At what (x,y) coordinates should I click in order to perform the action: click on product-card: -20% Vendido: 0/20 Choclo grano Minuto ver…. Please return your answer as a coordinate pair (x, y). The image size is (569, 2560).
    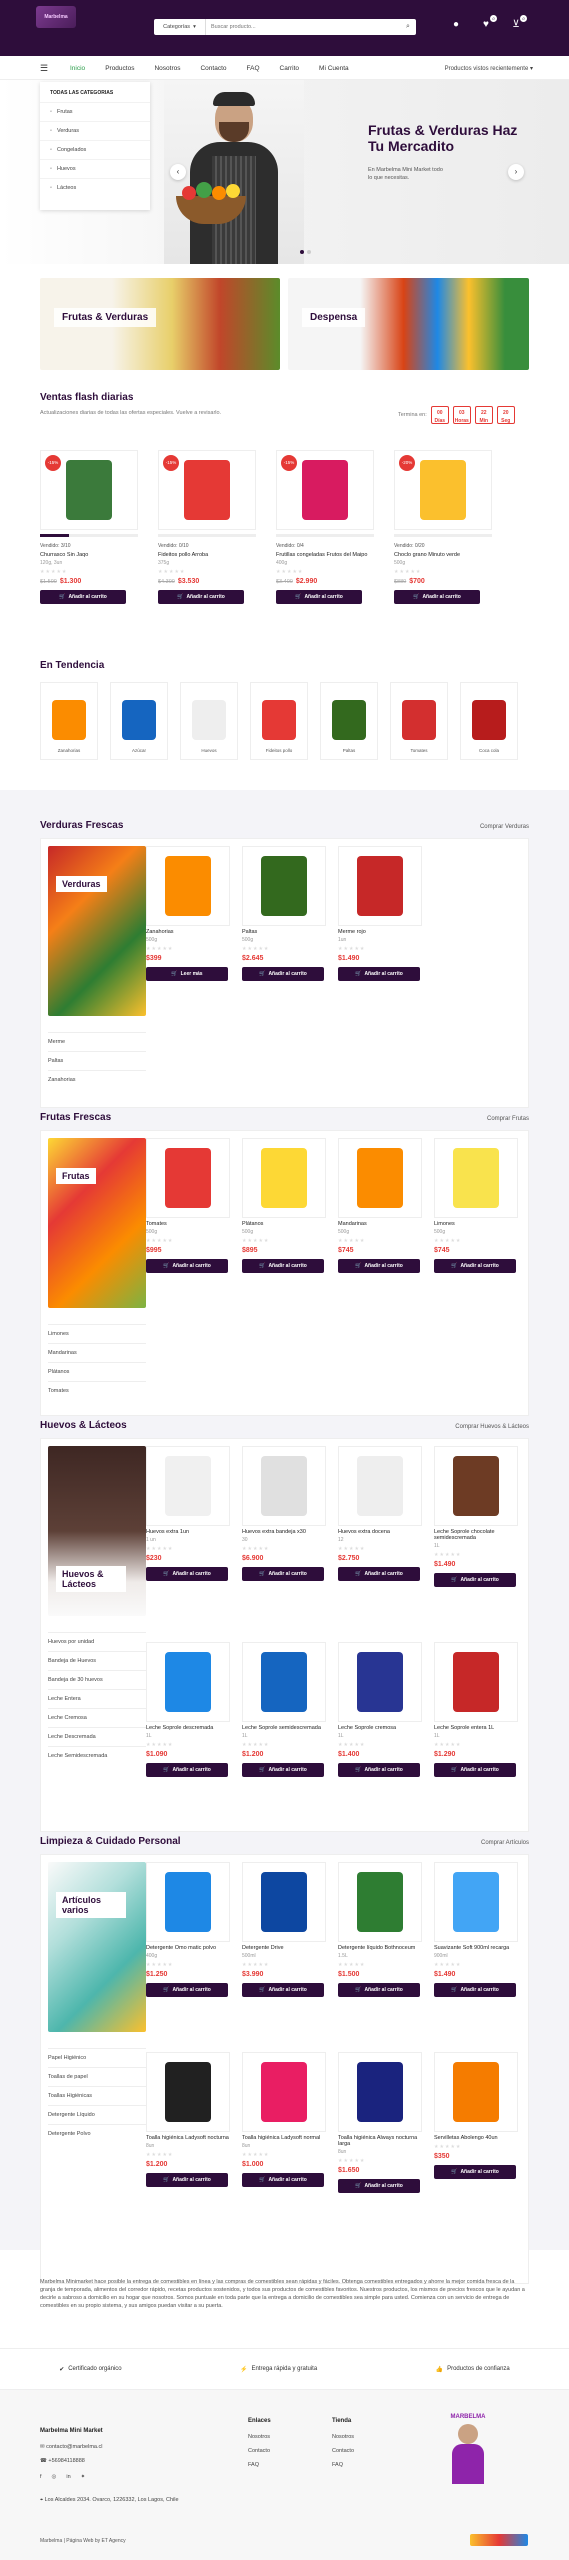
    Looking at the image, I should click on (443, 527).